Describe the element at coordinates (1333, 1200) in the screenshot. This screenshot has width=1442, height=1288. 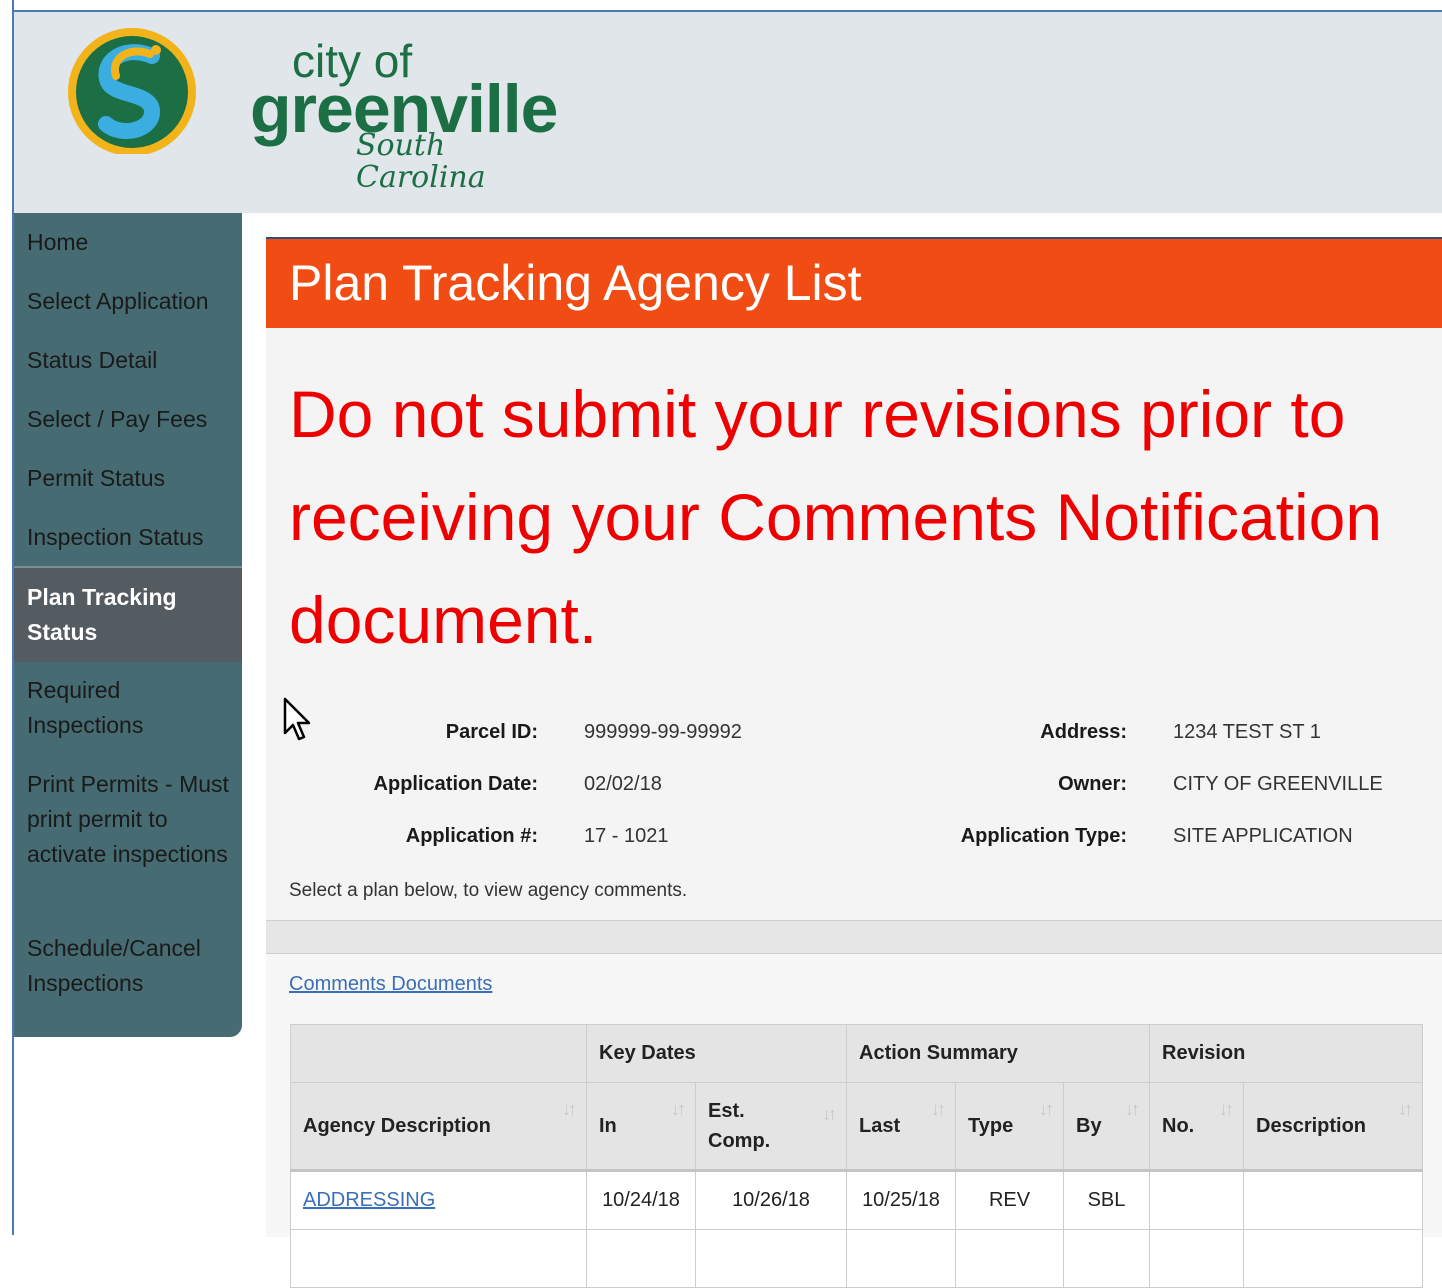
I see `cell-revision-description` at that location.